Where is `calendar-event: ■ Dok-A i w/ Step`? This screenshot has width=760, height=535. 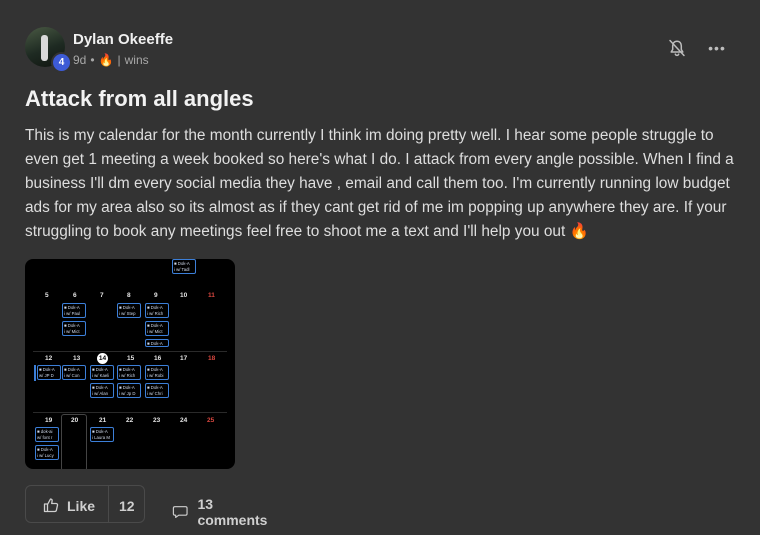 calendar-event: ■ Dok-A i w/ Step is located at coordinates (129, 310).